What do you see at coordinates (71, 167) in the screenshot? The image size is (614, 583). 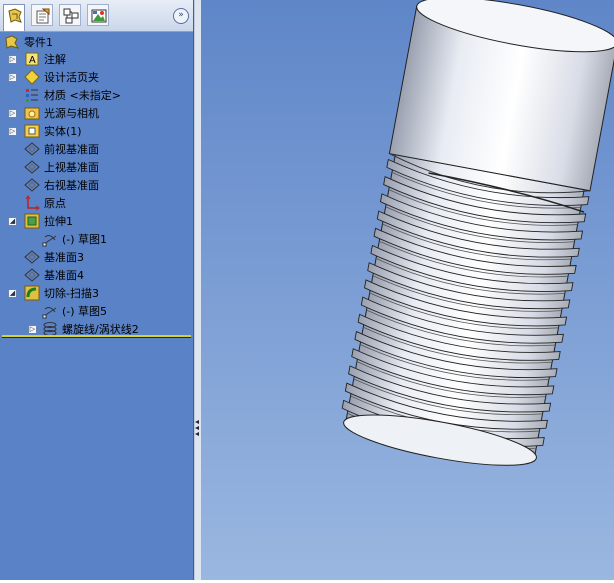 I see `tree-item-label: 上视基准面` at bounding box center [71, 167].